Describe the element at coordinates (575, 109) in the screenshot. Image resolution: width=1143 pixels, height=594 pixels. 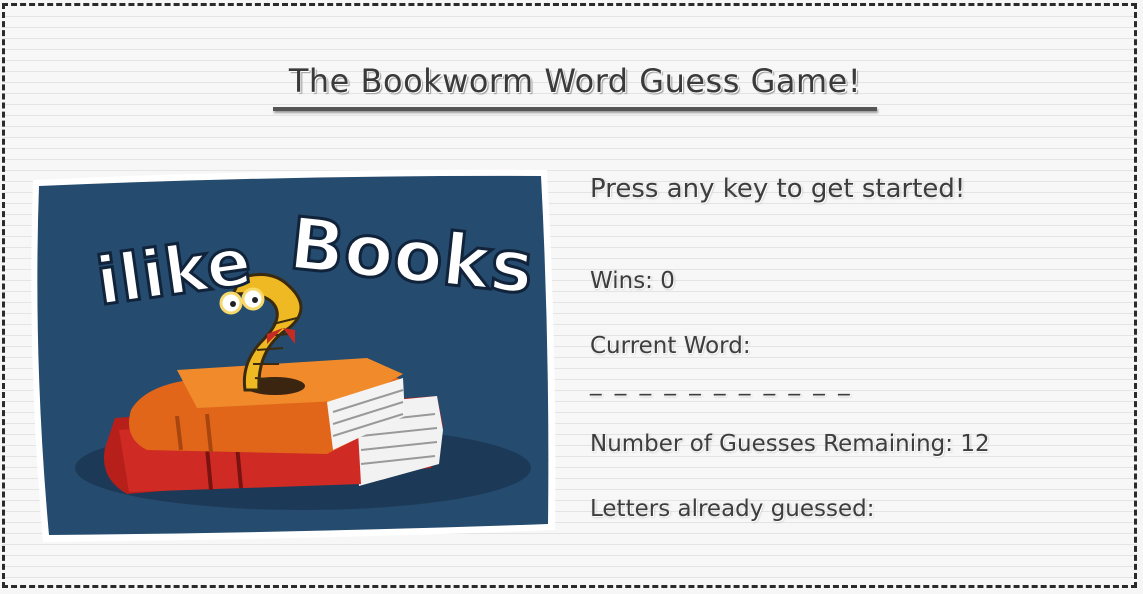
I see `title-underline` at that location.